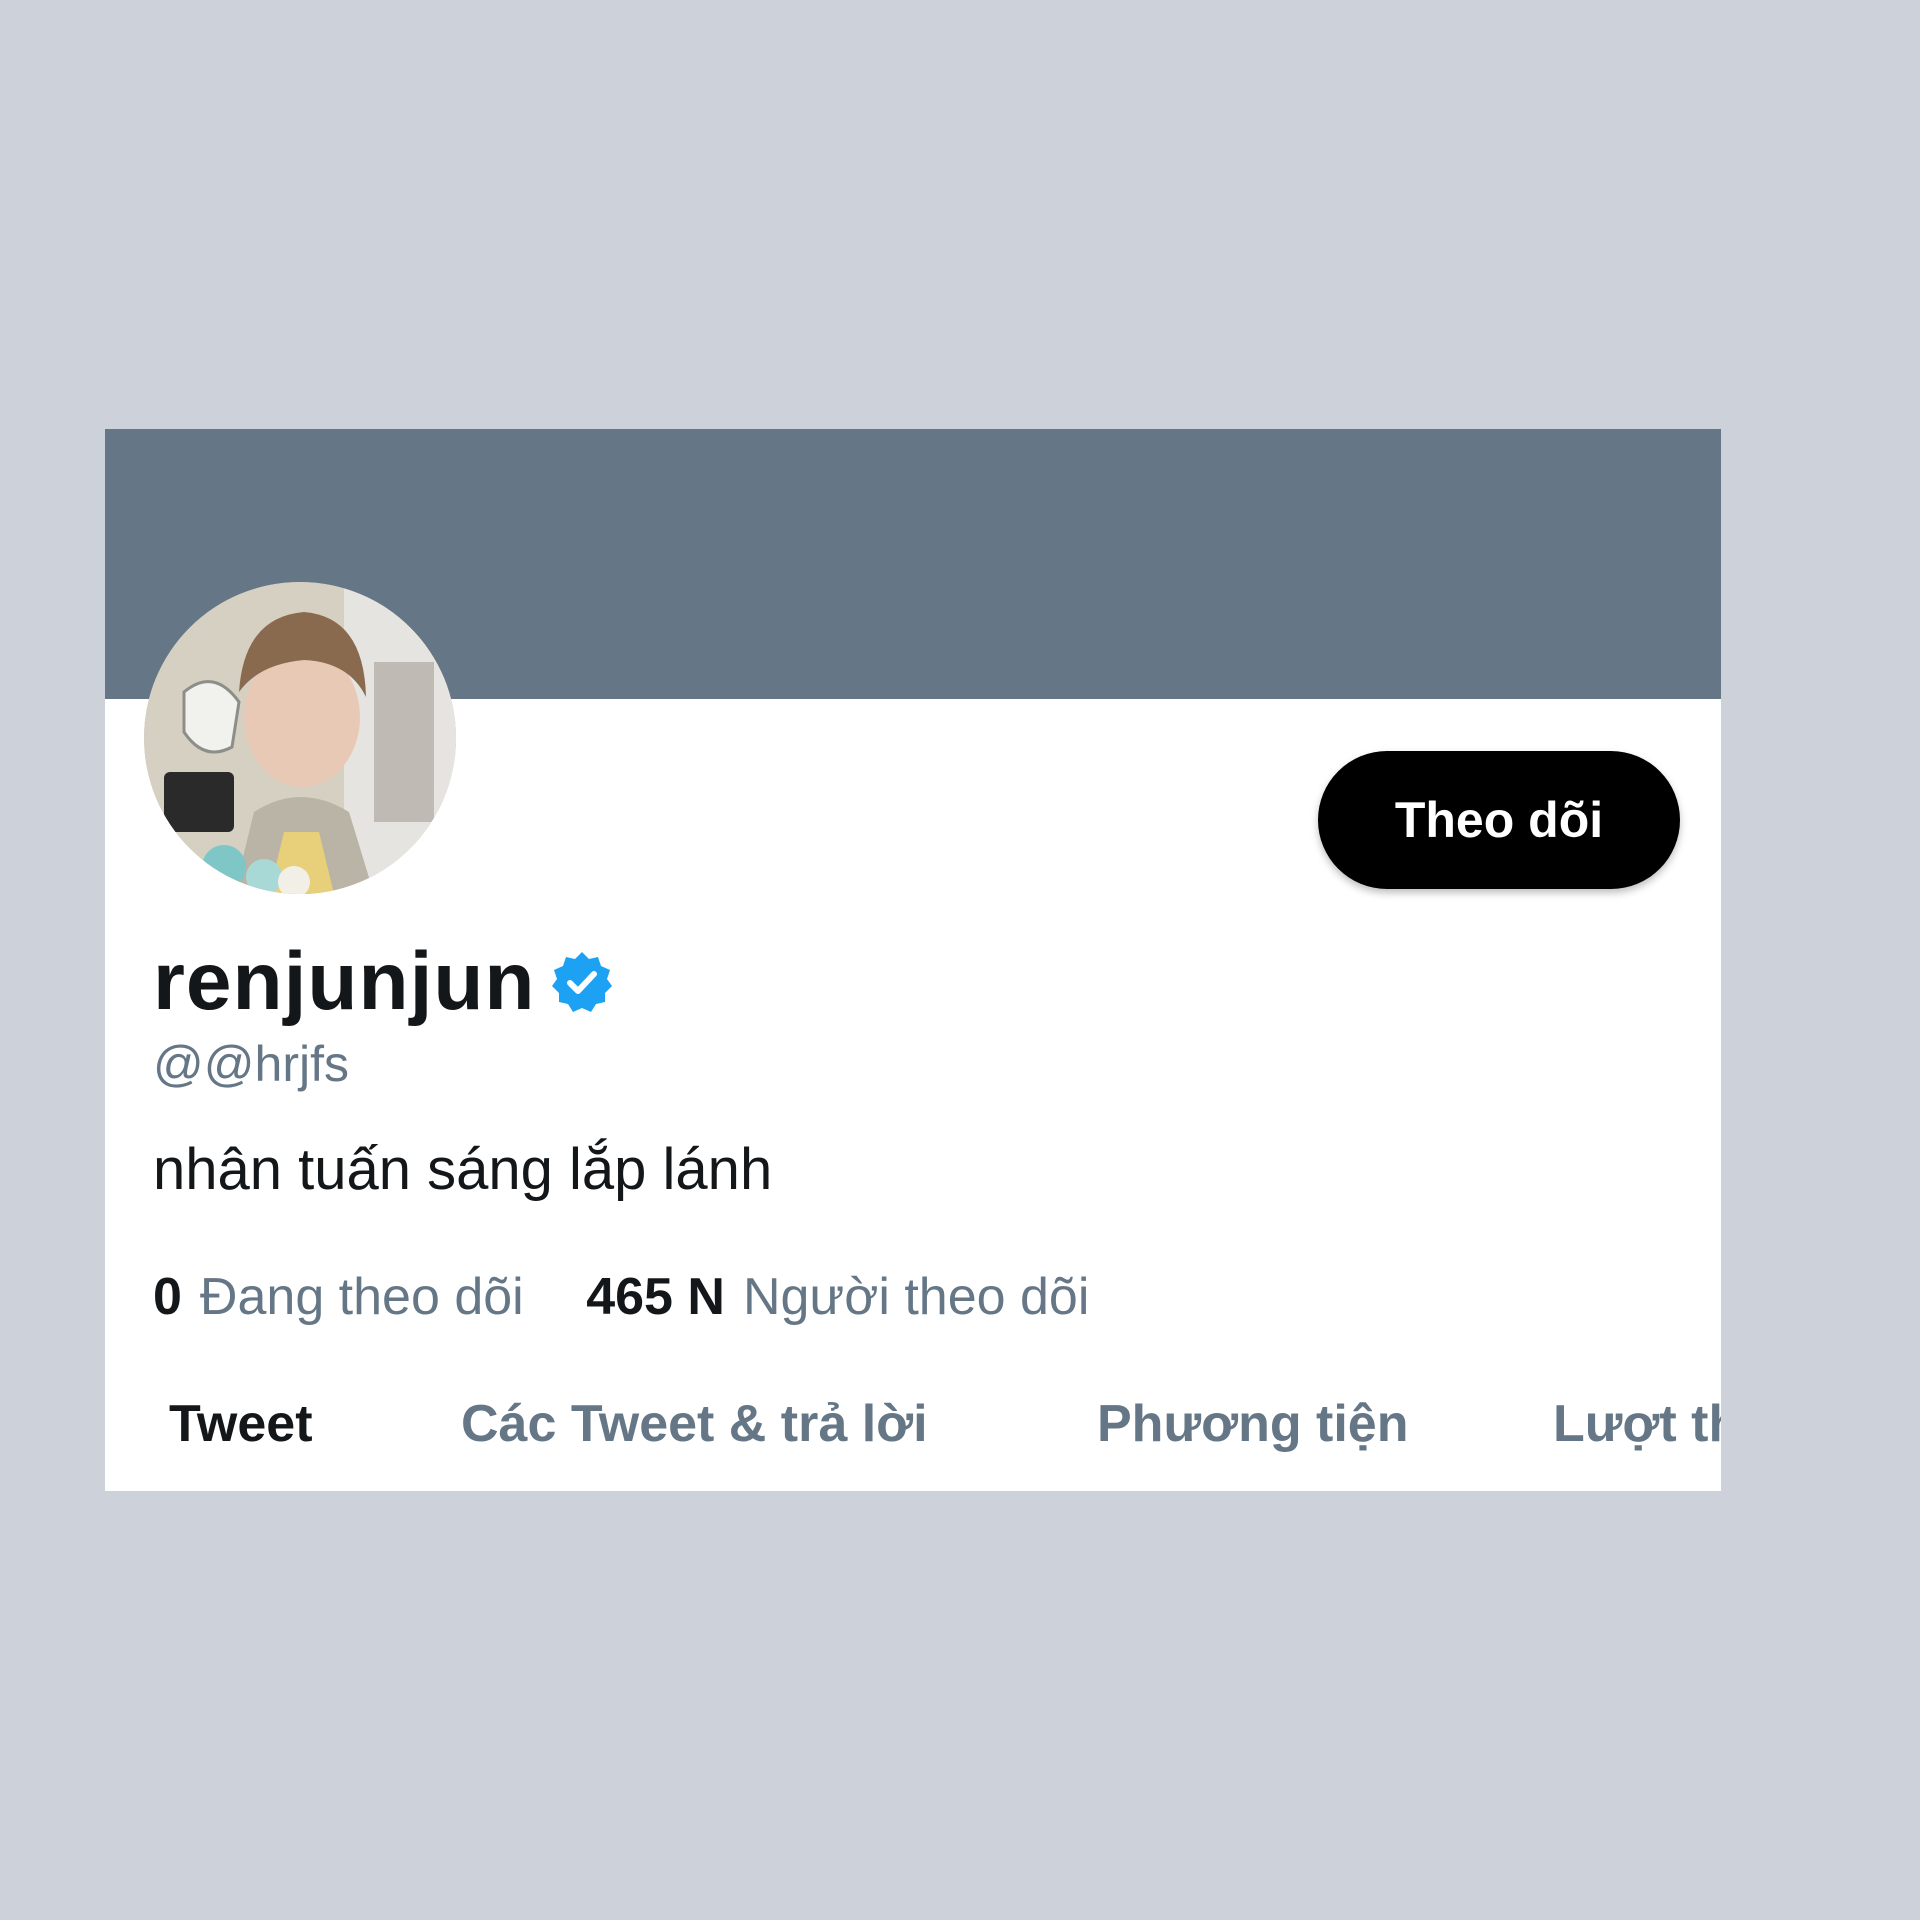  I want to click on tab-media: Phương tiện, so click(1253, 1424).